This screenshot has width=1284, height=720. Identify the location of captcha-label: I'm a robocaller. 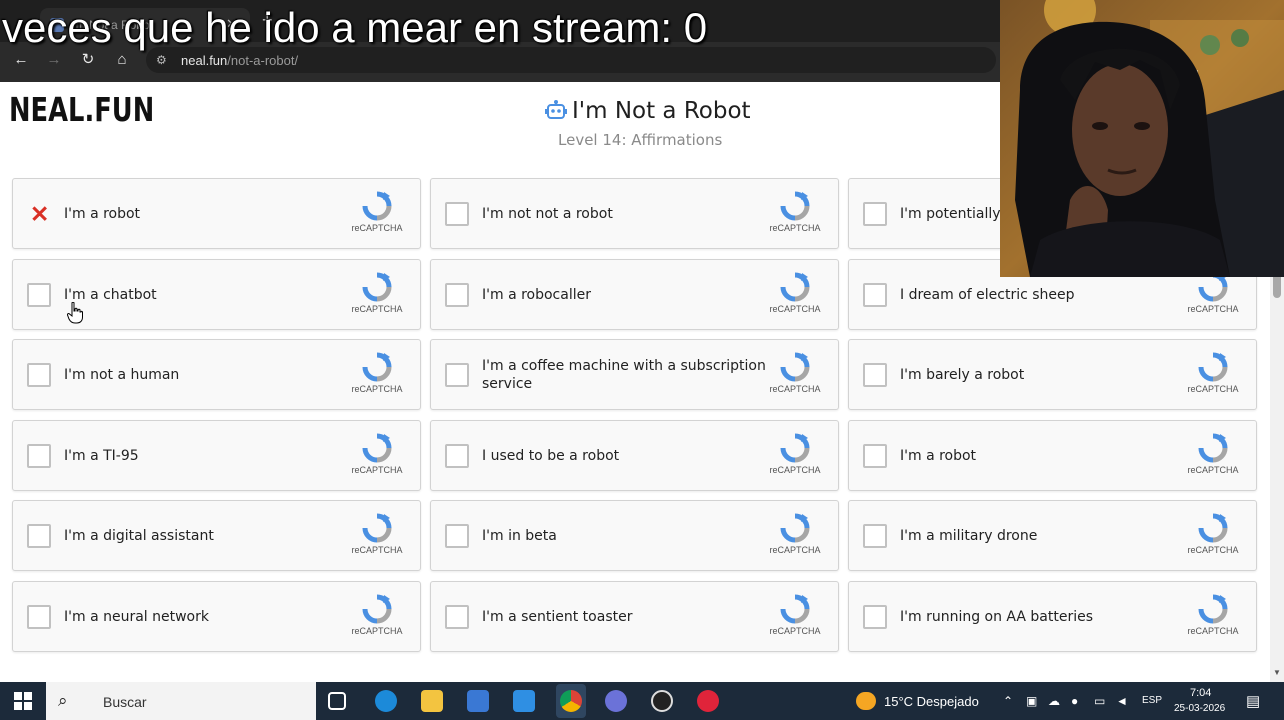
(536, 294).